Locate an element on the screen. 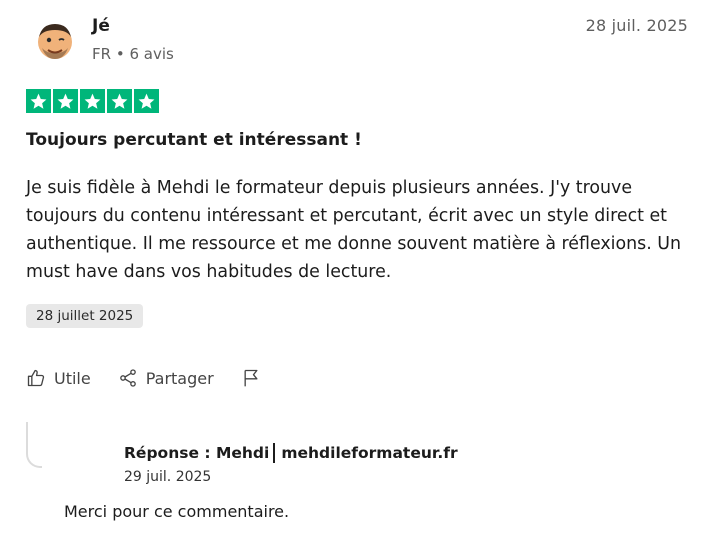 Image resolution: width=712 pixels, height=546 pixels. experience-date-badge: 28 juillet 2025 is located at coordinates (85, 316).